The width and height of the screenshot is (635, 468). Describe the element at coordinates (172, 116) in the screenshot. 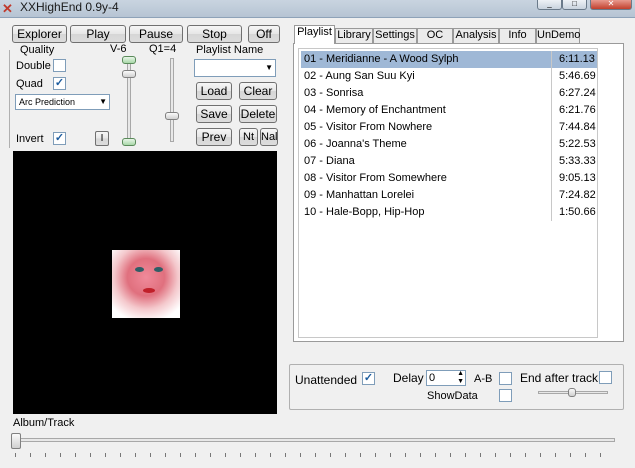

I see `q-slider-thumb` at that location.